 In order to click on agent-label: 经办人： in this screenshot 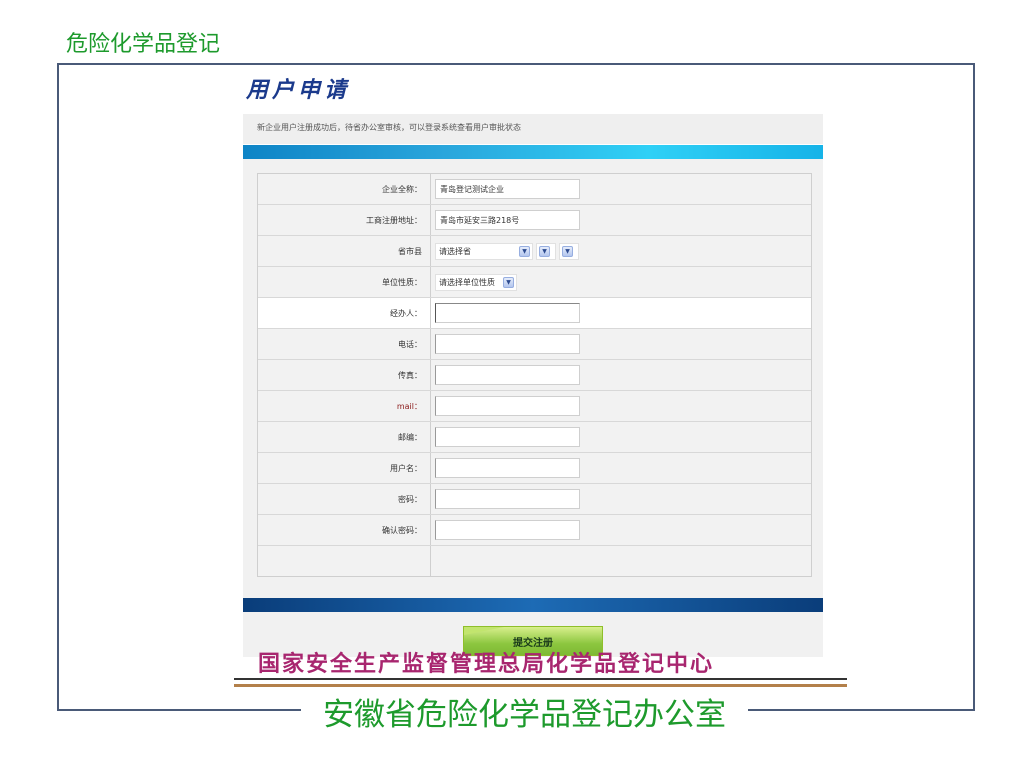, I will do `click(406, 313)`.